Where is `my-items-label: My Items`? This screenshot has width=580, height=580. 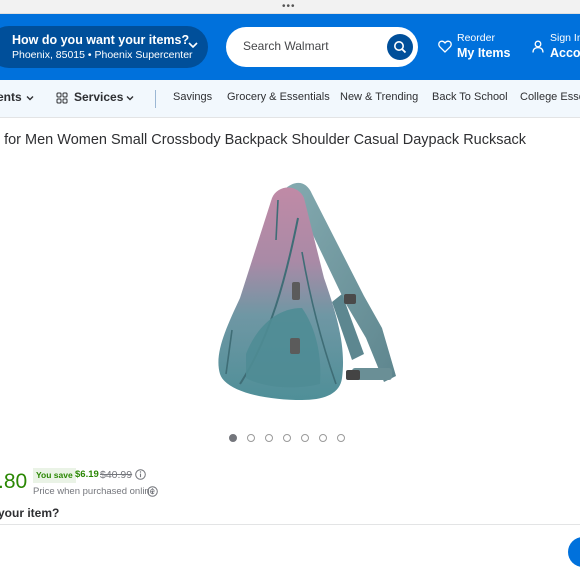 my-items-label: My Items is located at coordinates (484, 53).